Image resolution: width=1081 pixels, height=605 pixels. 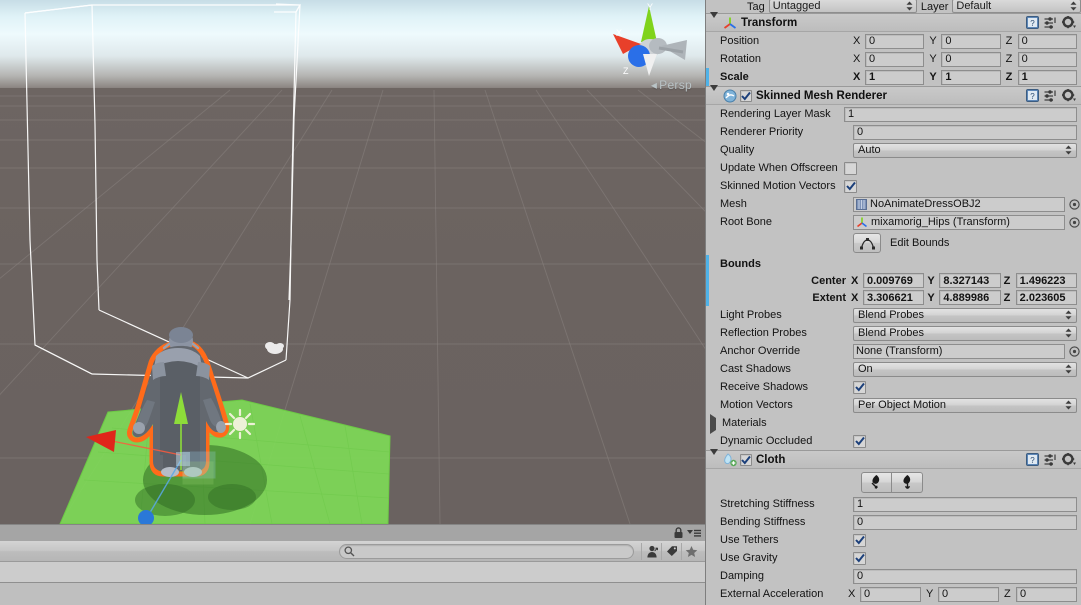 I want to click on reflection-probes-dropdown: Blend Probes, so click(x=965, y=333).